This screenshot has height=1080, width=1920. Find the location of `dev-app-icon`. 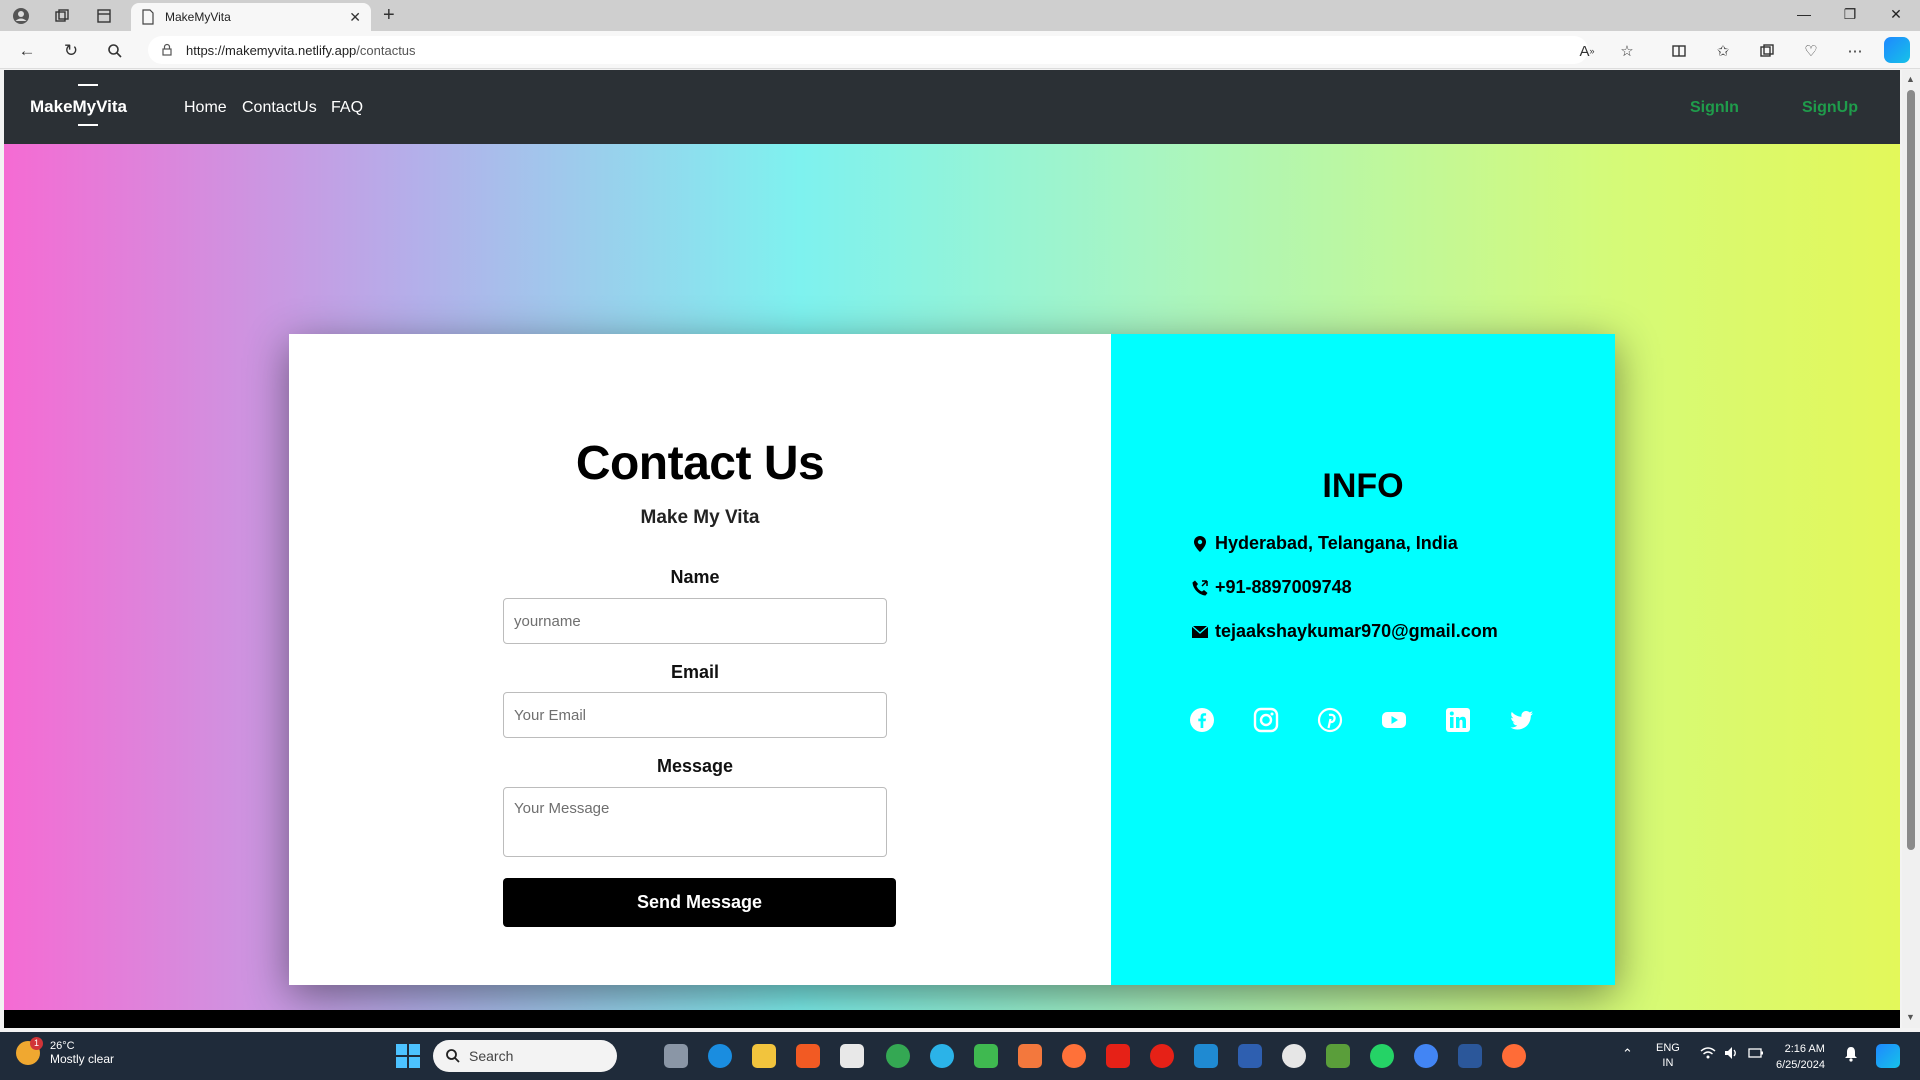

dev-app-icon is located at coordinates (1250, 1056).